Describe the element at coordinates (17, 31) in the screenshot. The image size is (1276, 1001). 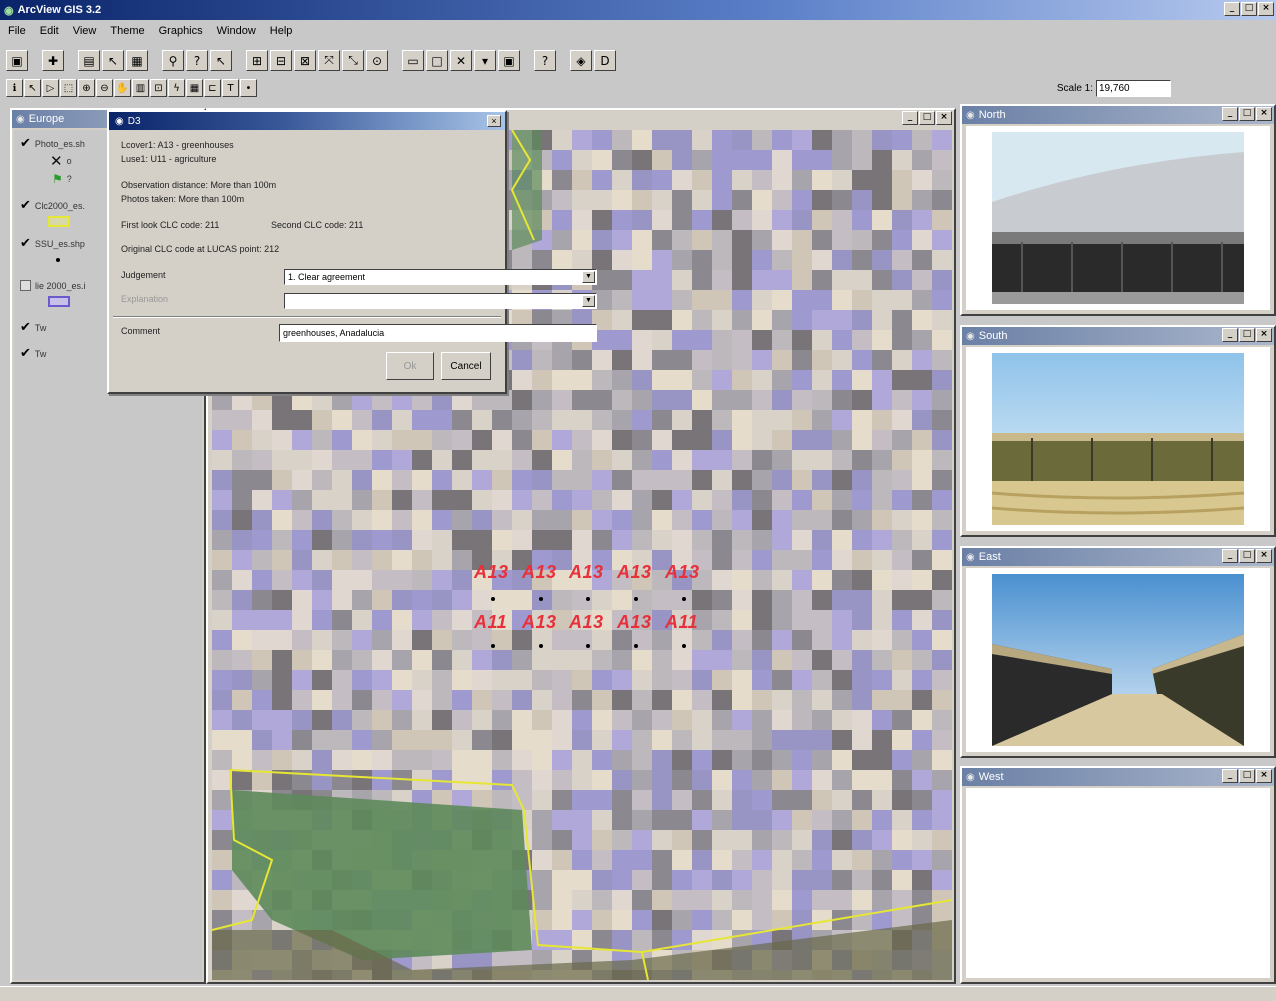
I see `menu-file: File` at that location.